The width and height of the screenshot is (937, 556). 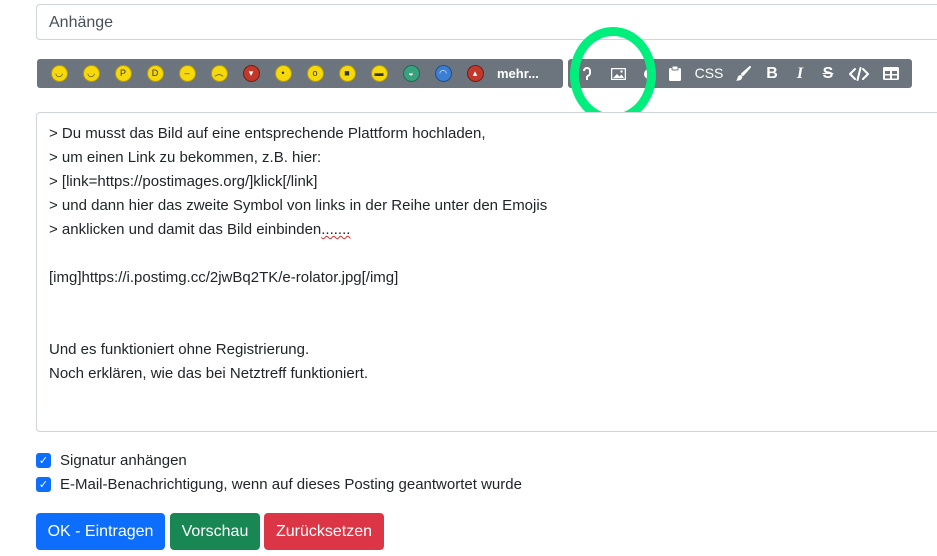 What do you see at coordinates (486, 22) in the screenshot?
I see `attachments-field: Anhänge` at bounding box center [486, 22].